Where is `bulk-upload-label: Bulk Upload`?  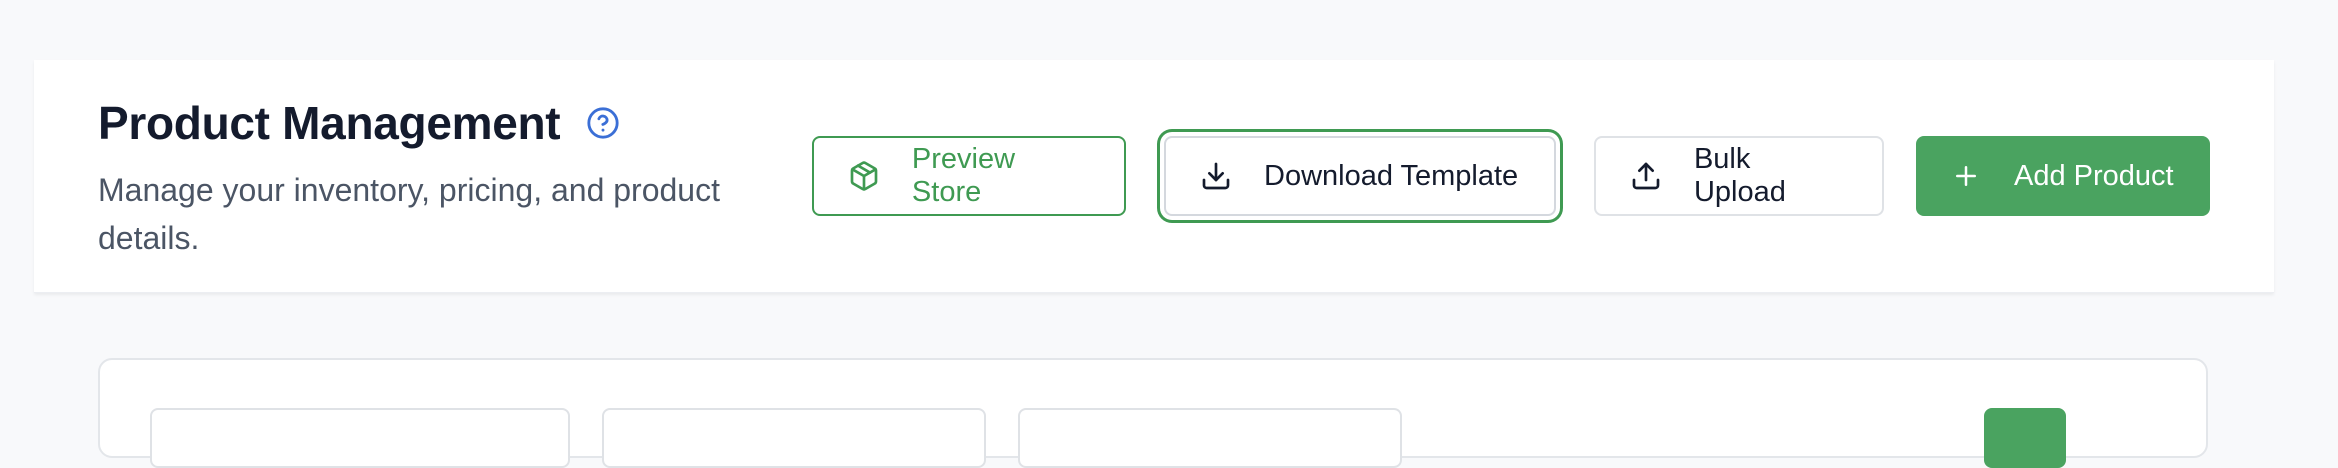
bulk-upload-label: Bulk Upload is located at coordinates (1739, 175).